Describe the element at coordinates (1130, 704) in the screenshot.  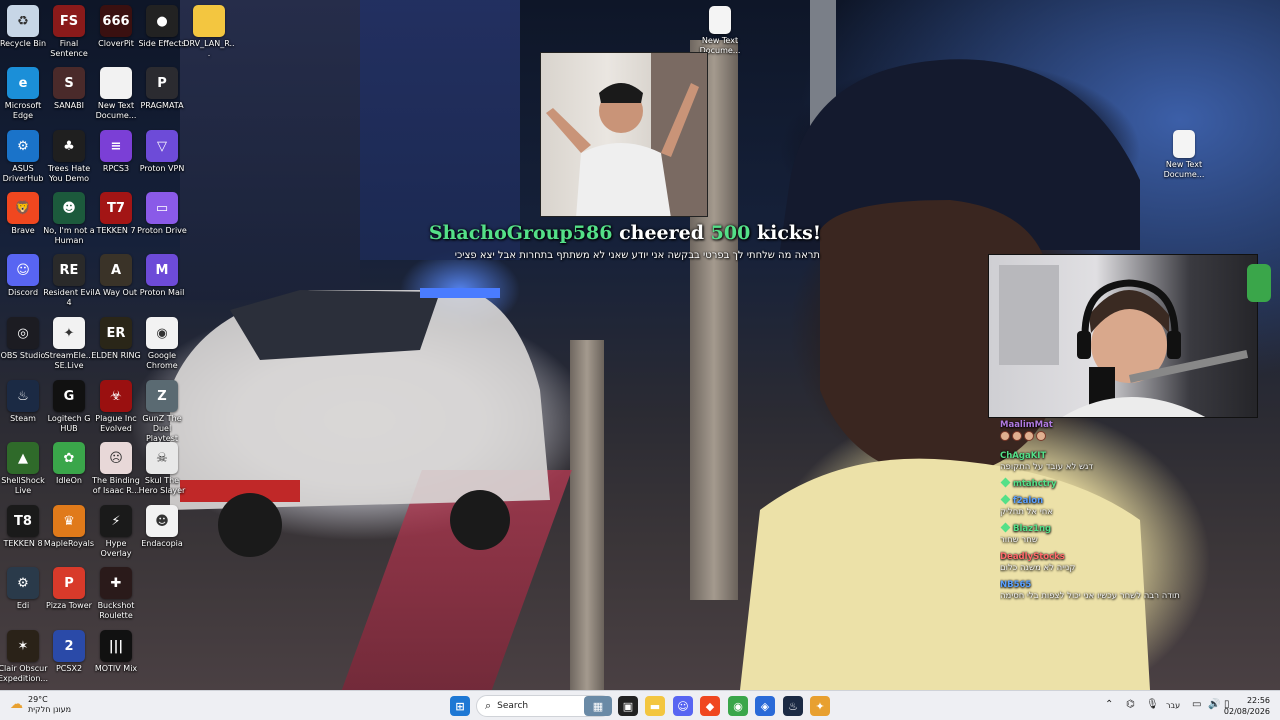
I see `network-icon: ⌬` at that location.